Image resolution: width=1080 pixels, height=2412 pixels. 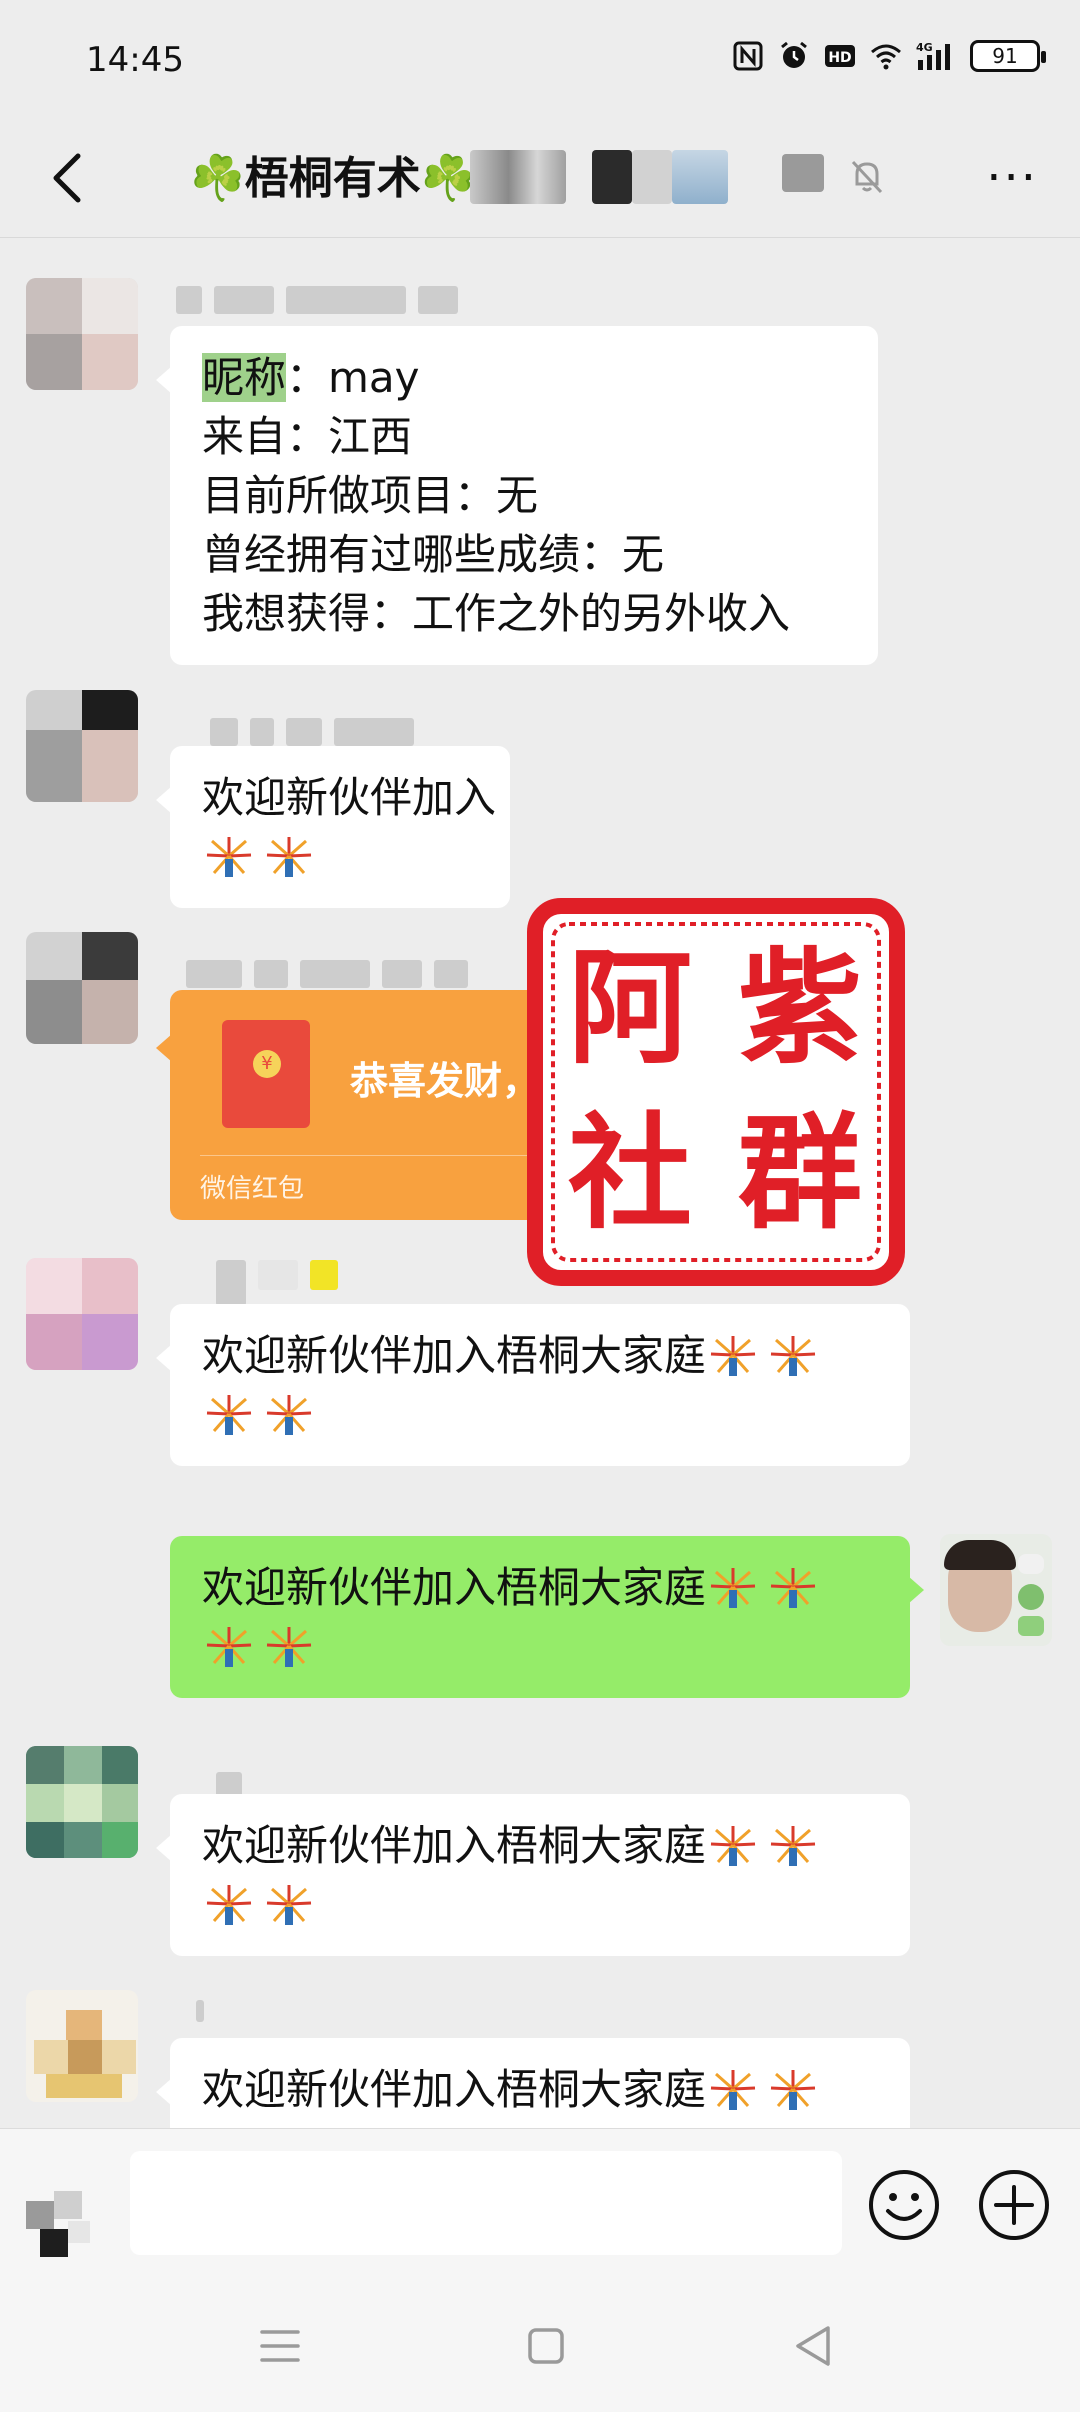 What do you see at coordinates (924, 47) in the screenshot?
I see `svg-text: 4G` at bounding box center [924, 47].